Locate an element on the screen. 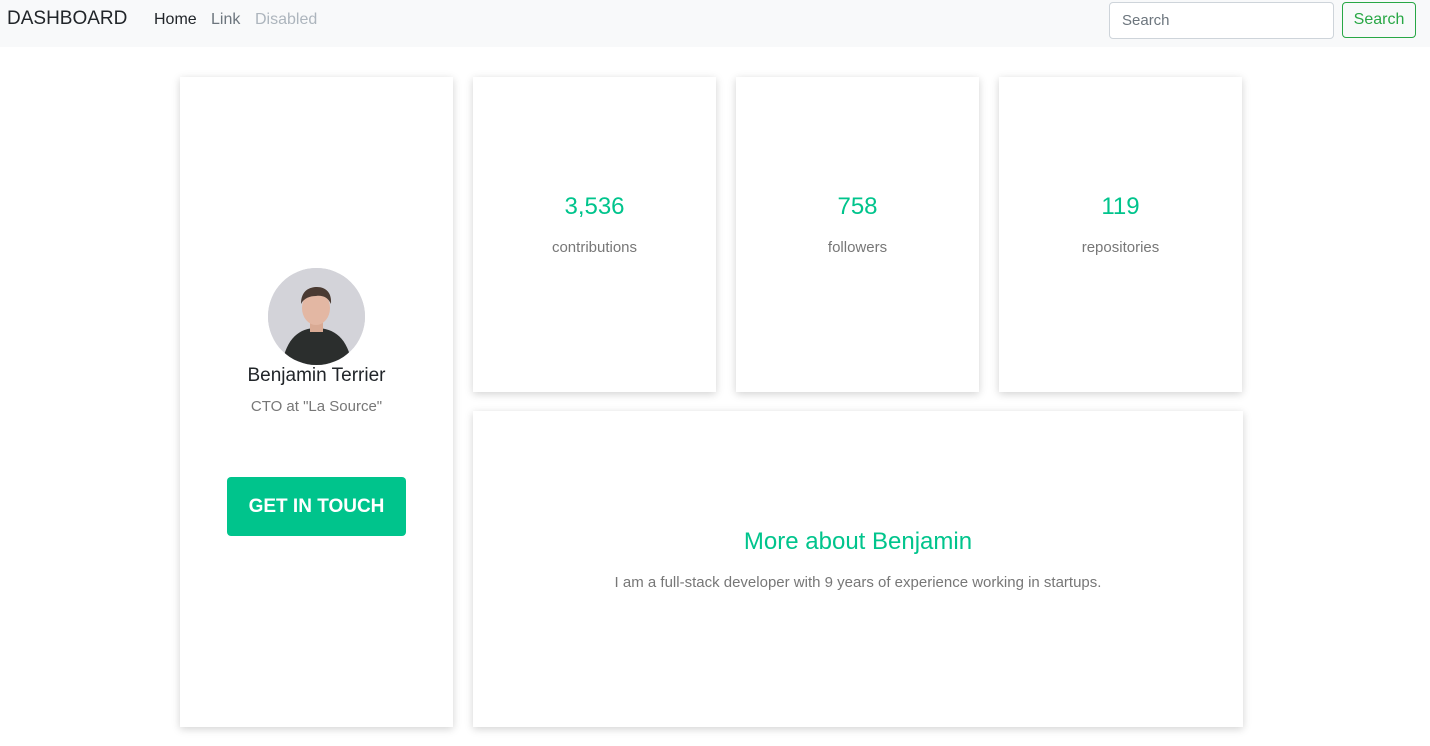 The image size is (1430, 746). stat-label: followers is located at coordinates (857, 247).